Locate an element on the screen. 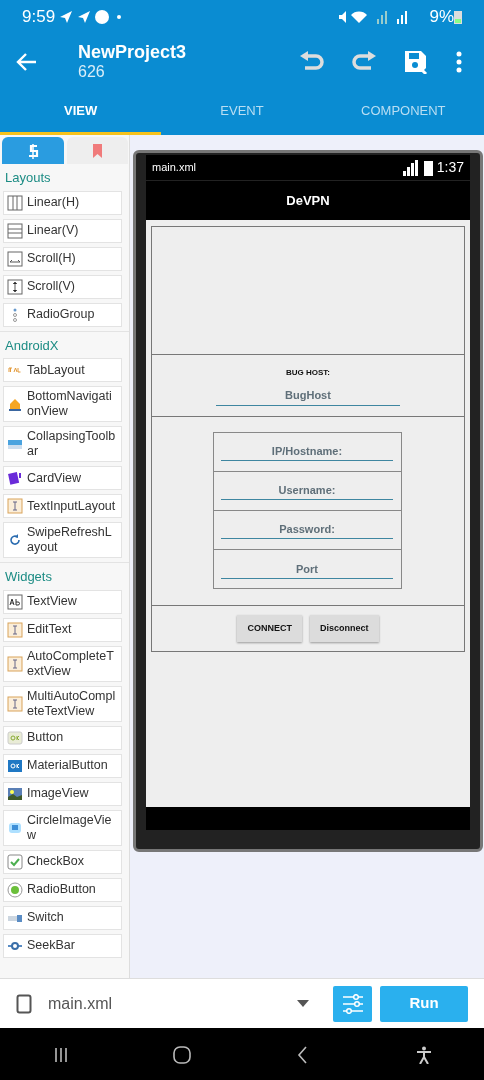  section-title: Widgets is located at coordinates (64, 576).